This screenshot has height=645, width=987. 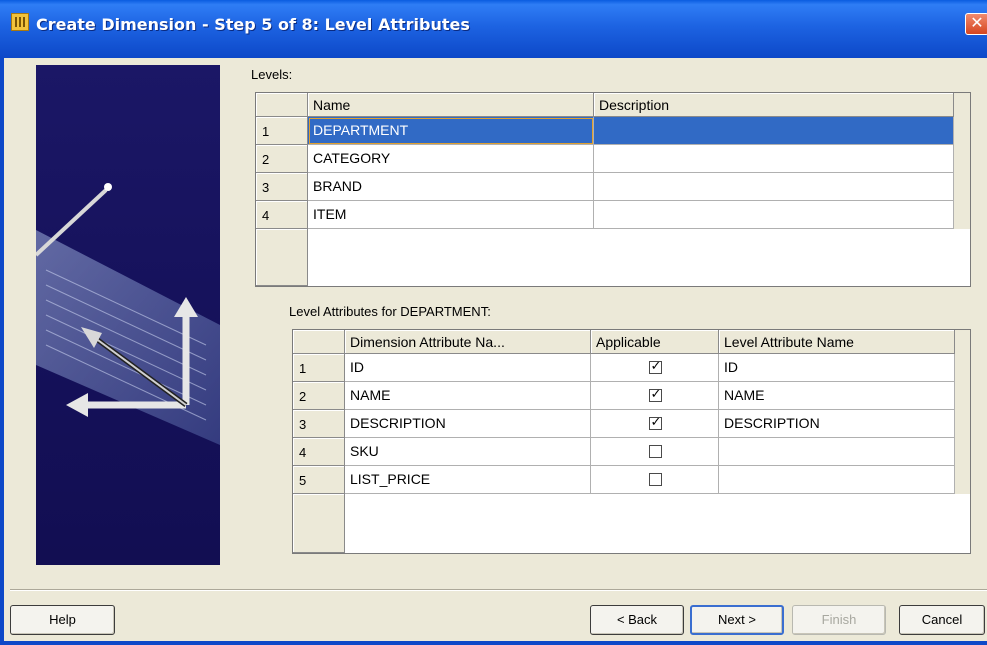 I want to click on levels-cell-name: ITEM, so click(x=451, y=215).